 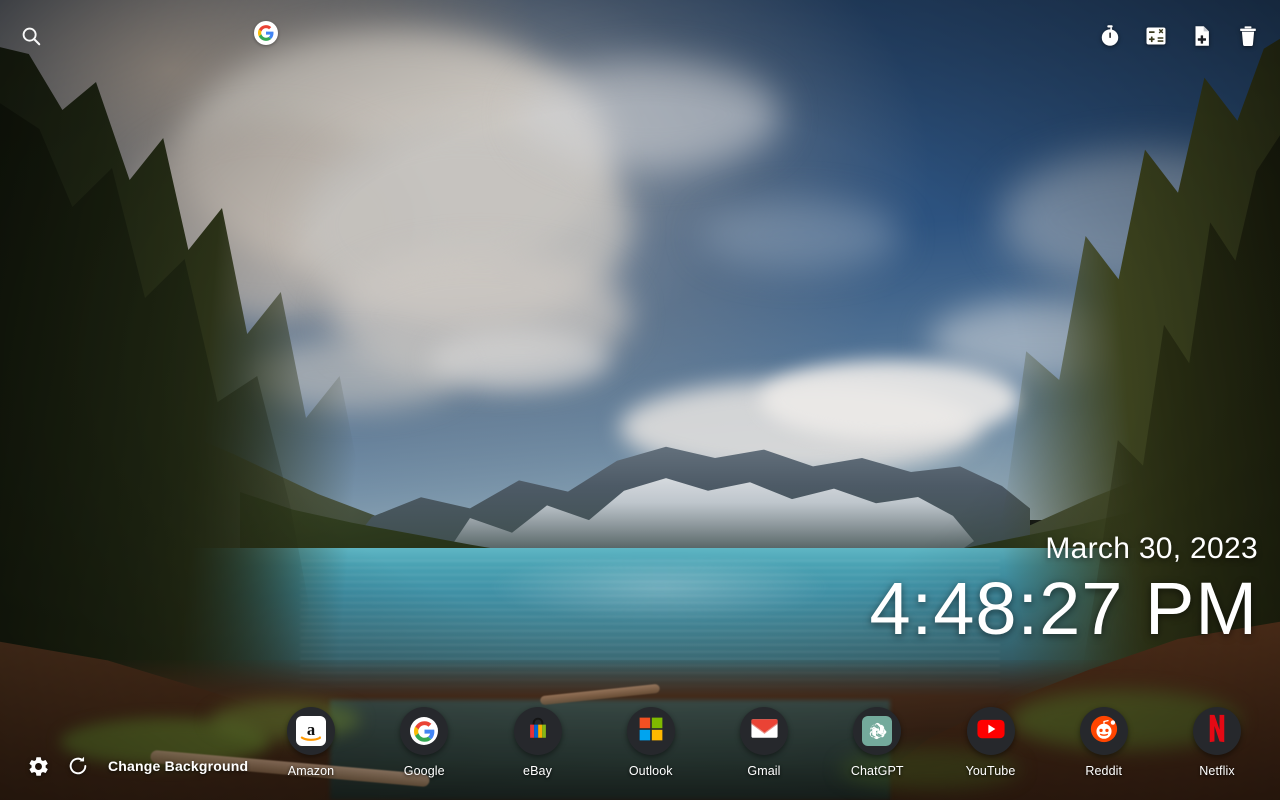 I want to click on shortcut-label: Amazon, so click(x=311, y=771).